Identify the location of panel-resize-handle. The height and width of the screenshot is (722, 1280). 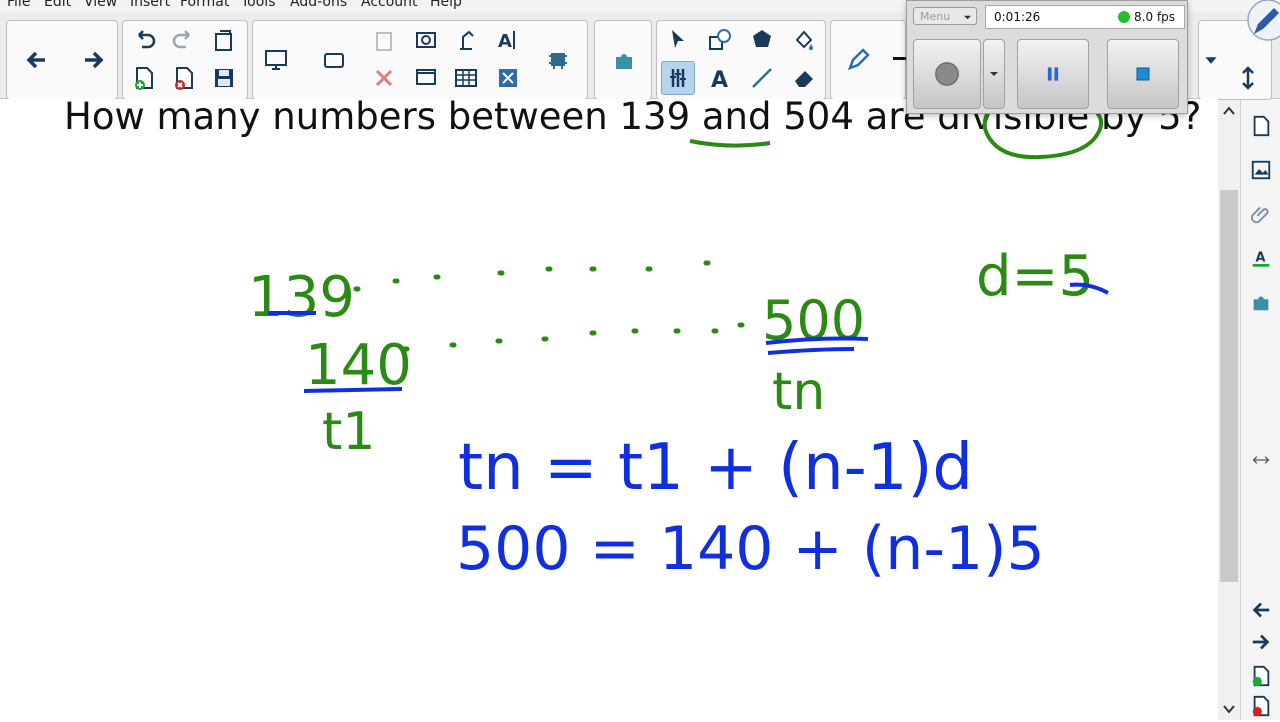
(1261, 460).